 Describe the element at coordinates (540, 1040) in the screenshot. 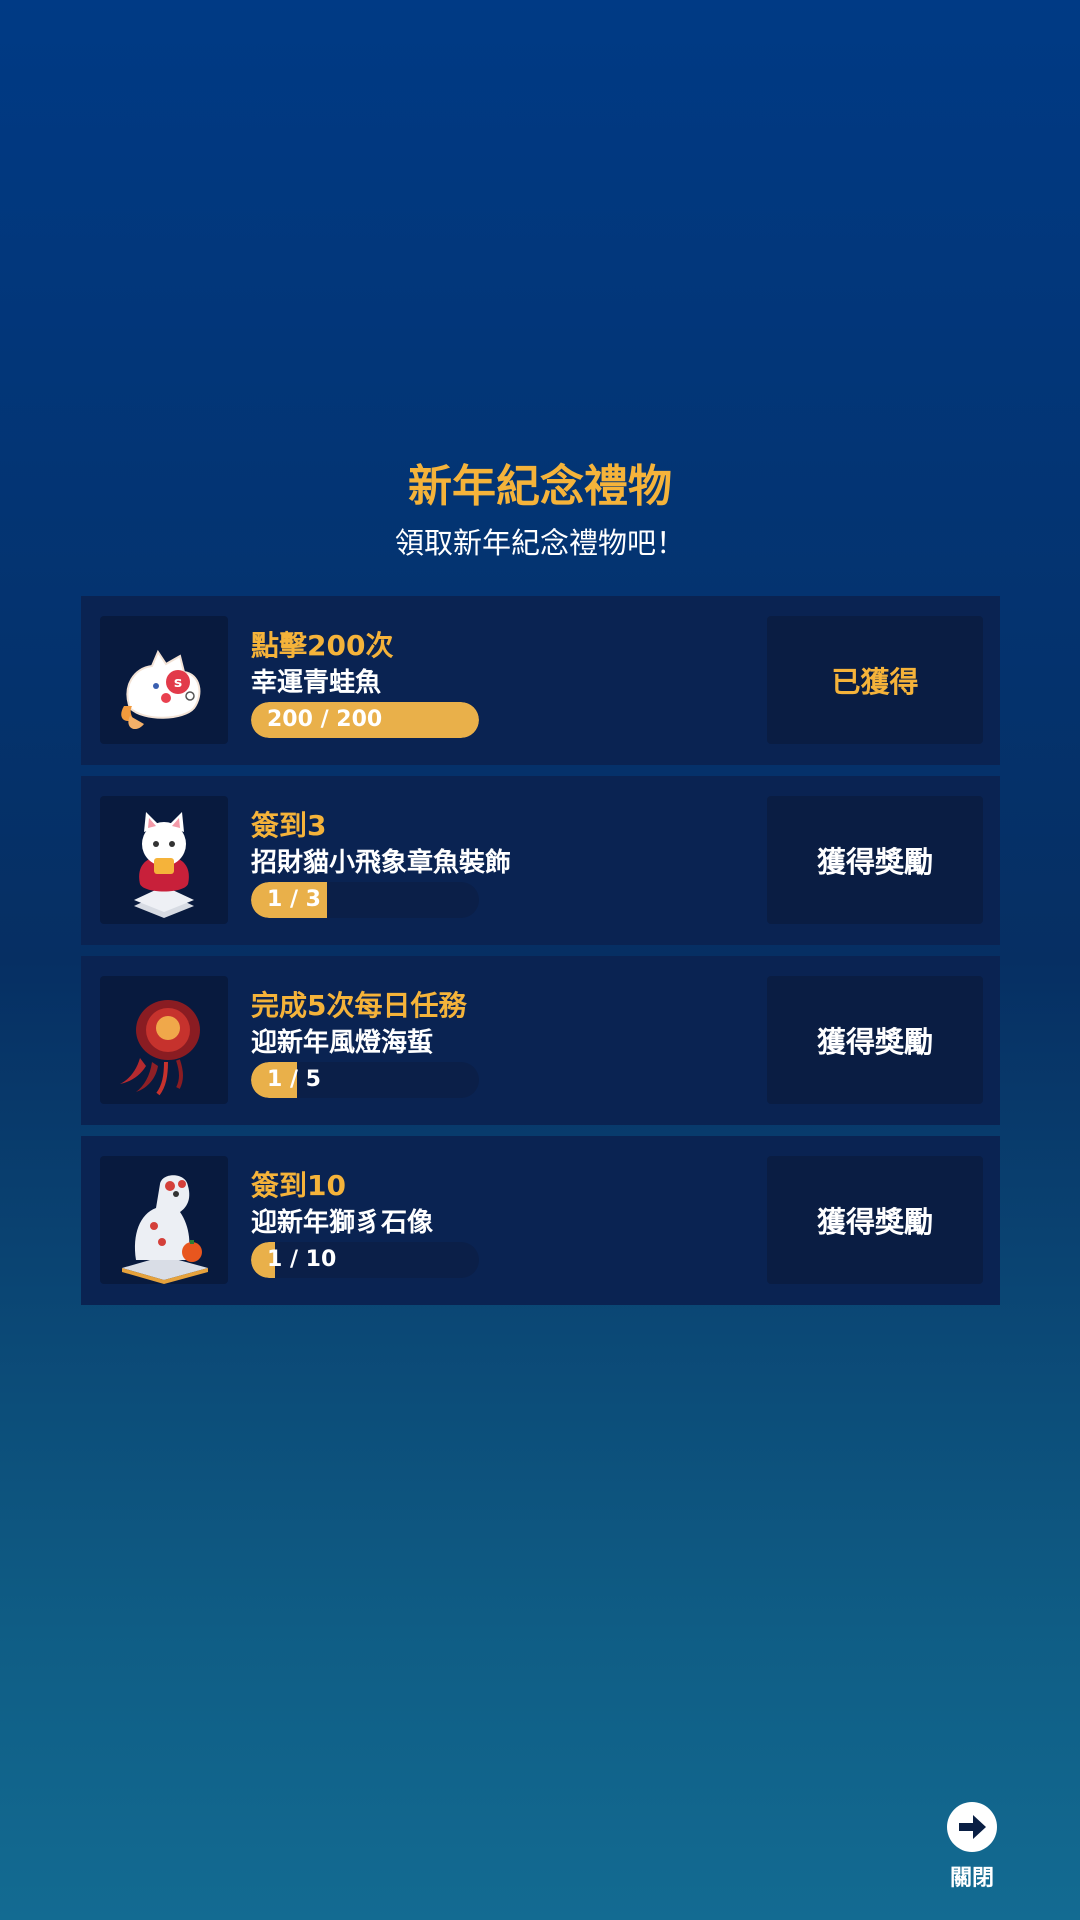

I see `reward-card: 完成5次每日任務 迎新年風燈海蜇 1 / 5 獲得獎勵` at that location.